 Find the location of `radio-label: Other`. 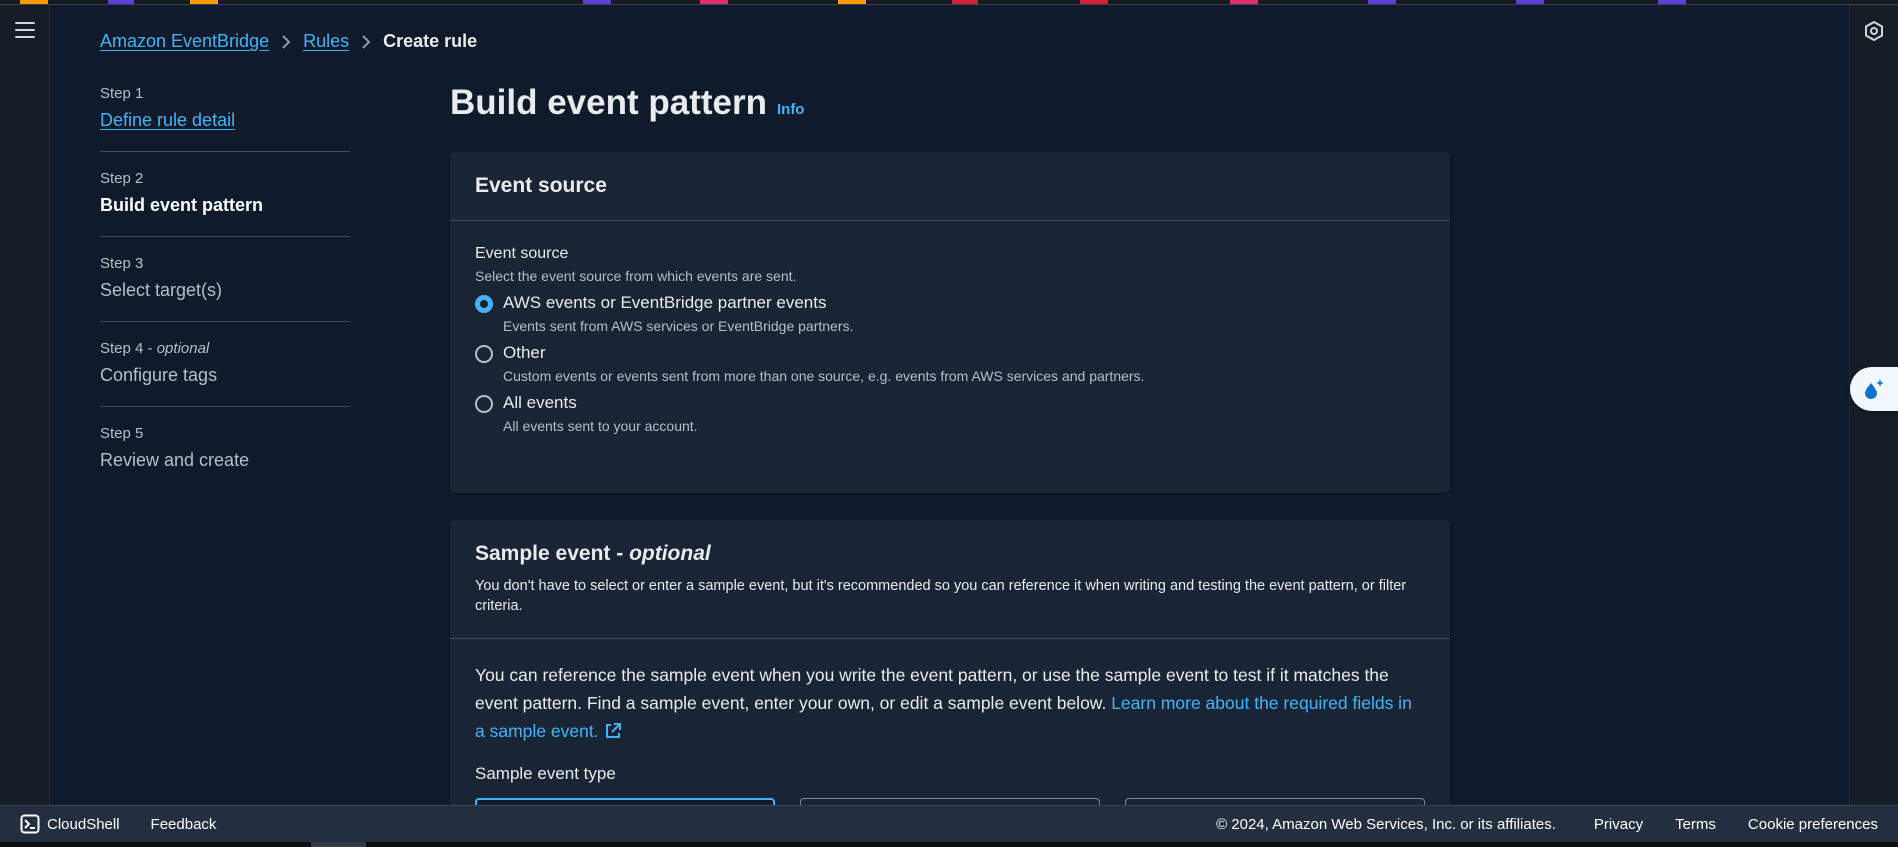

radio-label: Other is located at coordinates (524, 352).